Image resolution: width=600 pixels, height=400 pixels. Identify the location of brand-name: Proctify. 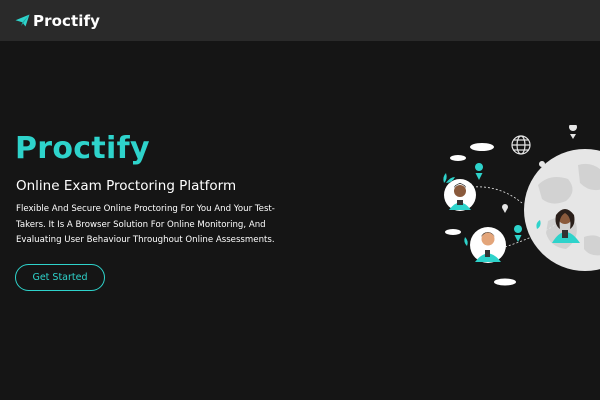
(67, 20).